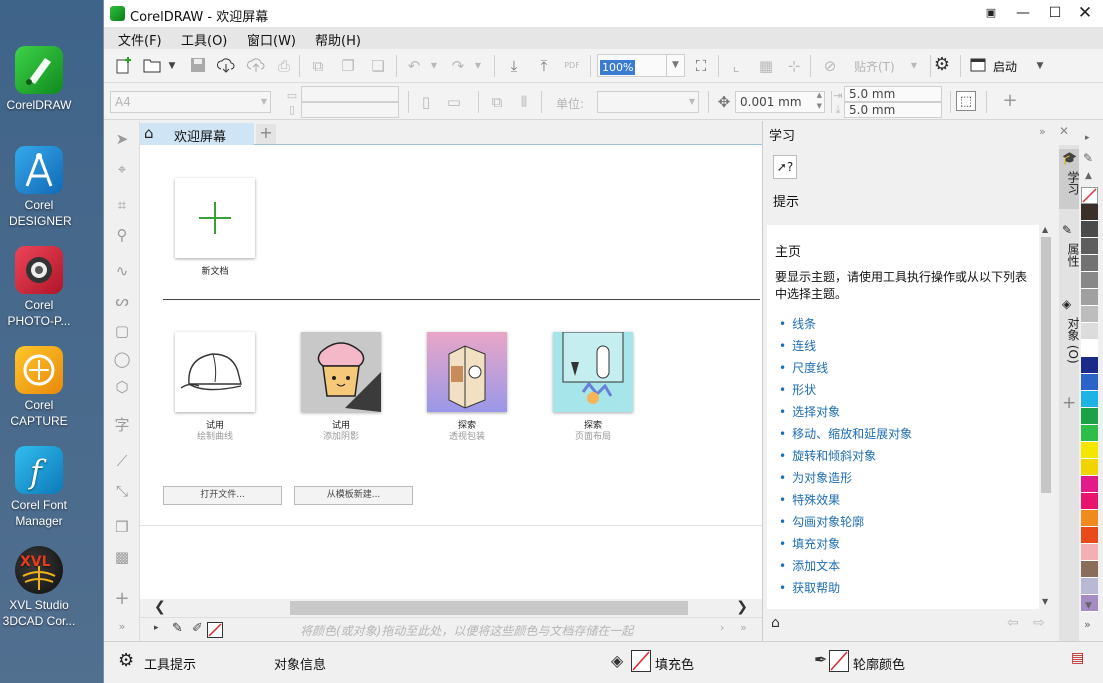  I want to click on menu-help: 帮助(H), so click(338, 39).